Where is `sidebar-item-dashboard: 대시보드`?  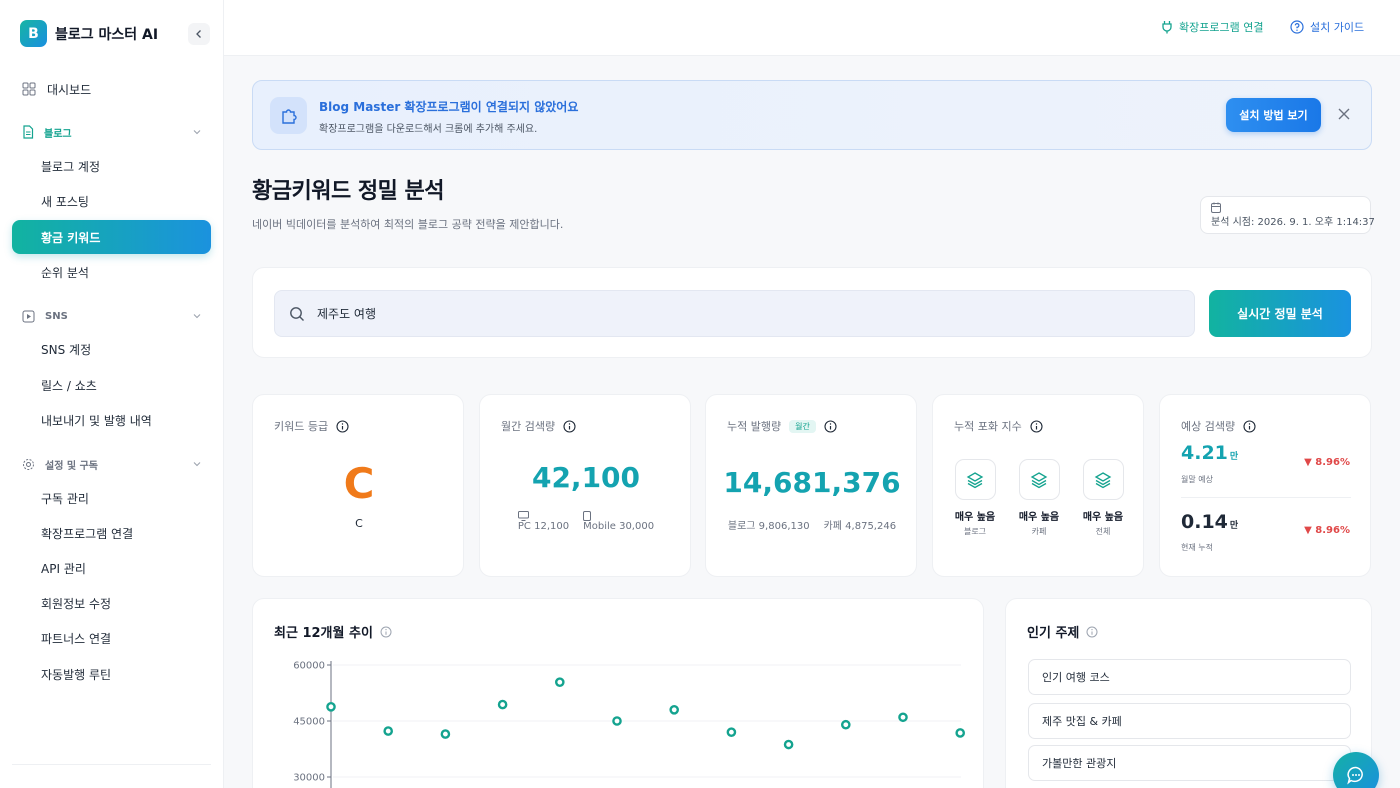
sidebar-item-dashboard: 대시보드 is located at coordinates (56, 89).